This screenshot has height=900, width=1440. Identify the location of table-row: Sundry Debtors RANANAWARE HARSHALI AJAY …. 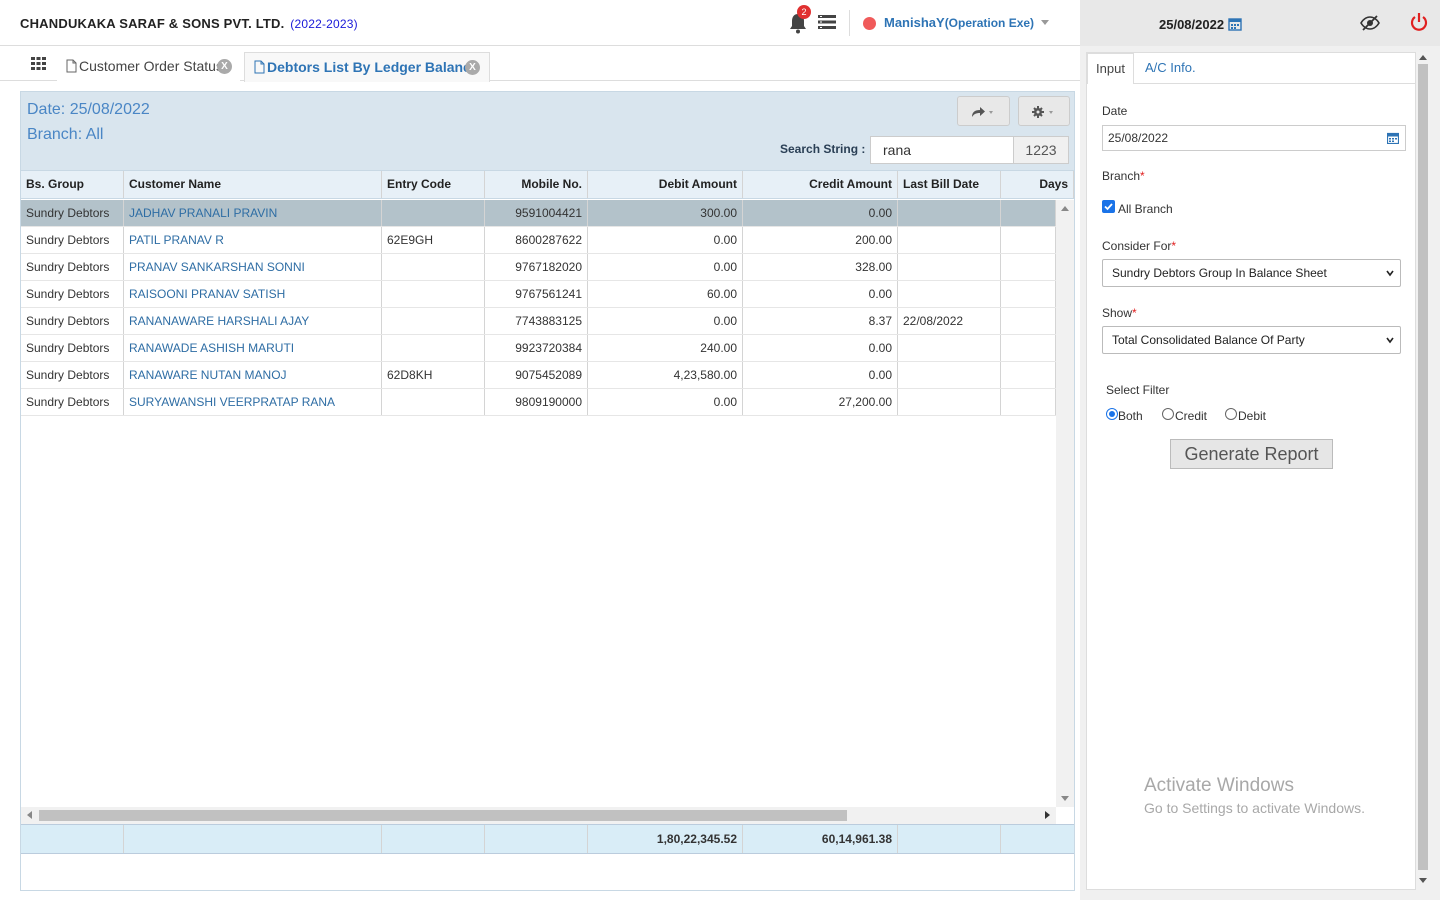
(538, 321).